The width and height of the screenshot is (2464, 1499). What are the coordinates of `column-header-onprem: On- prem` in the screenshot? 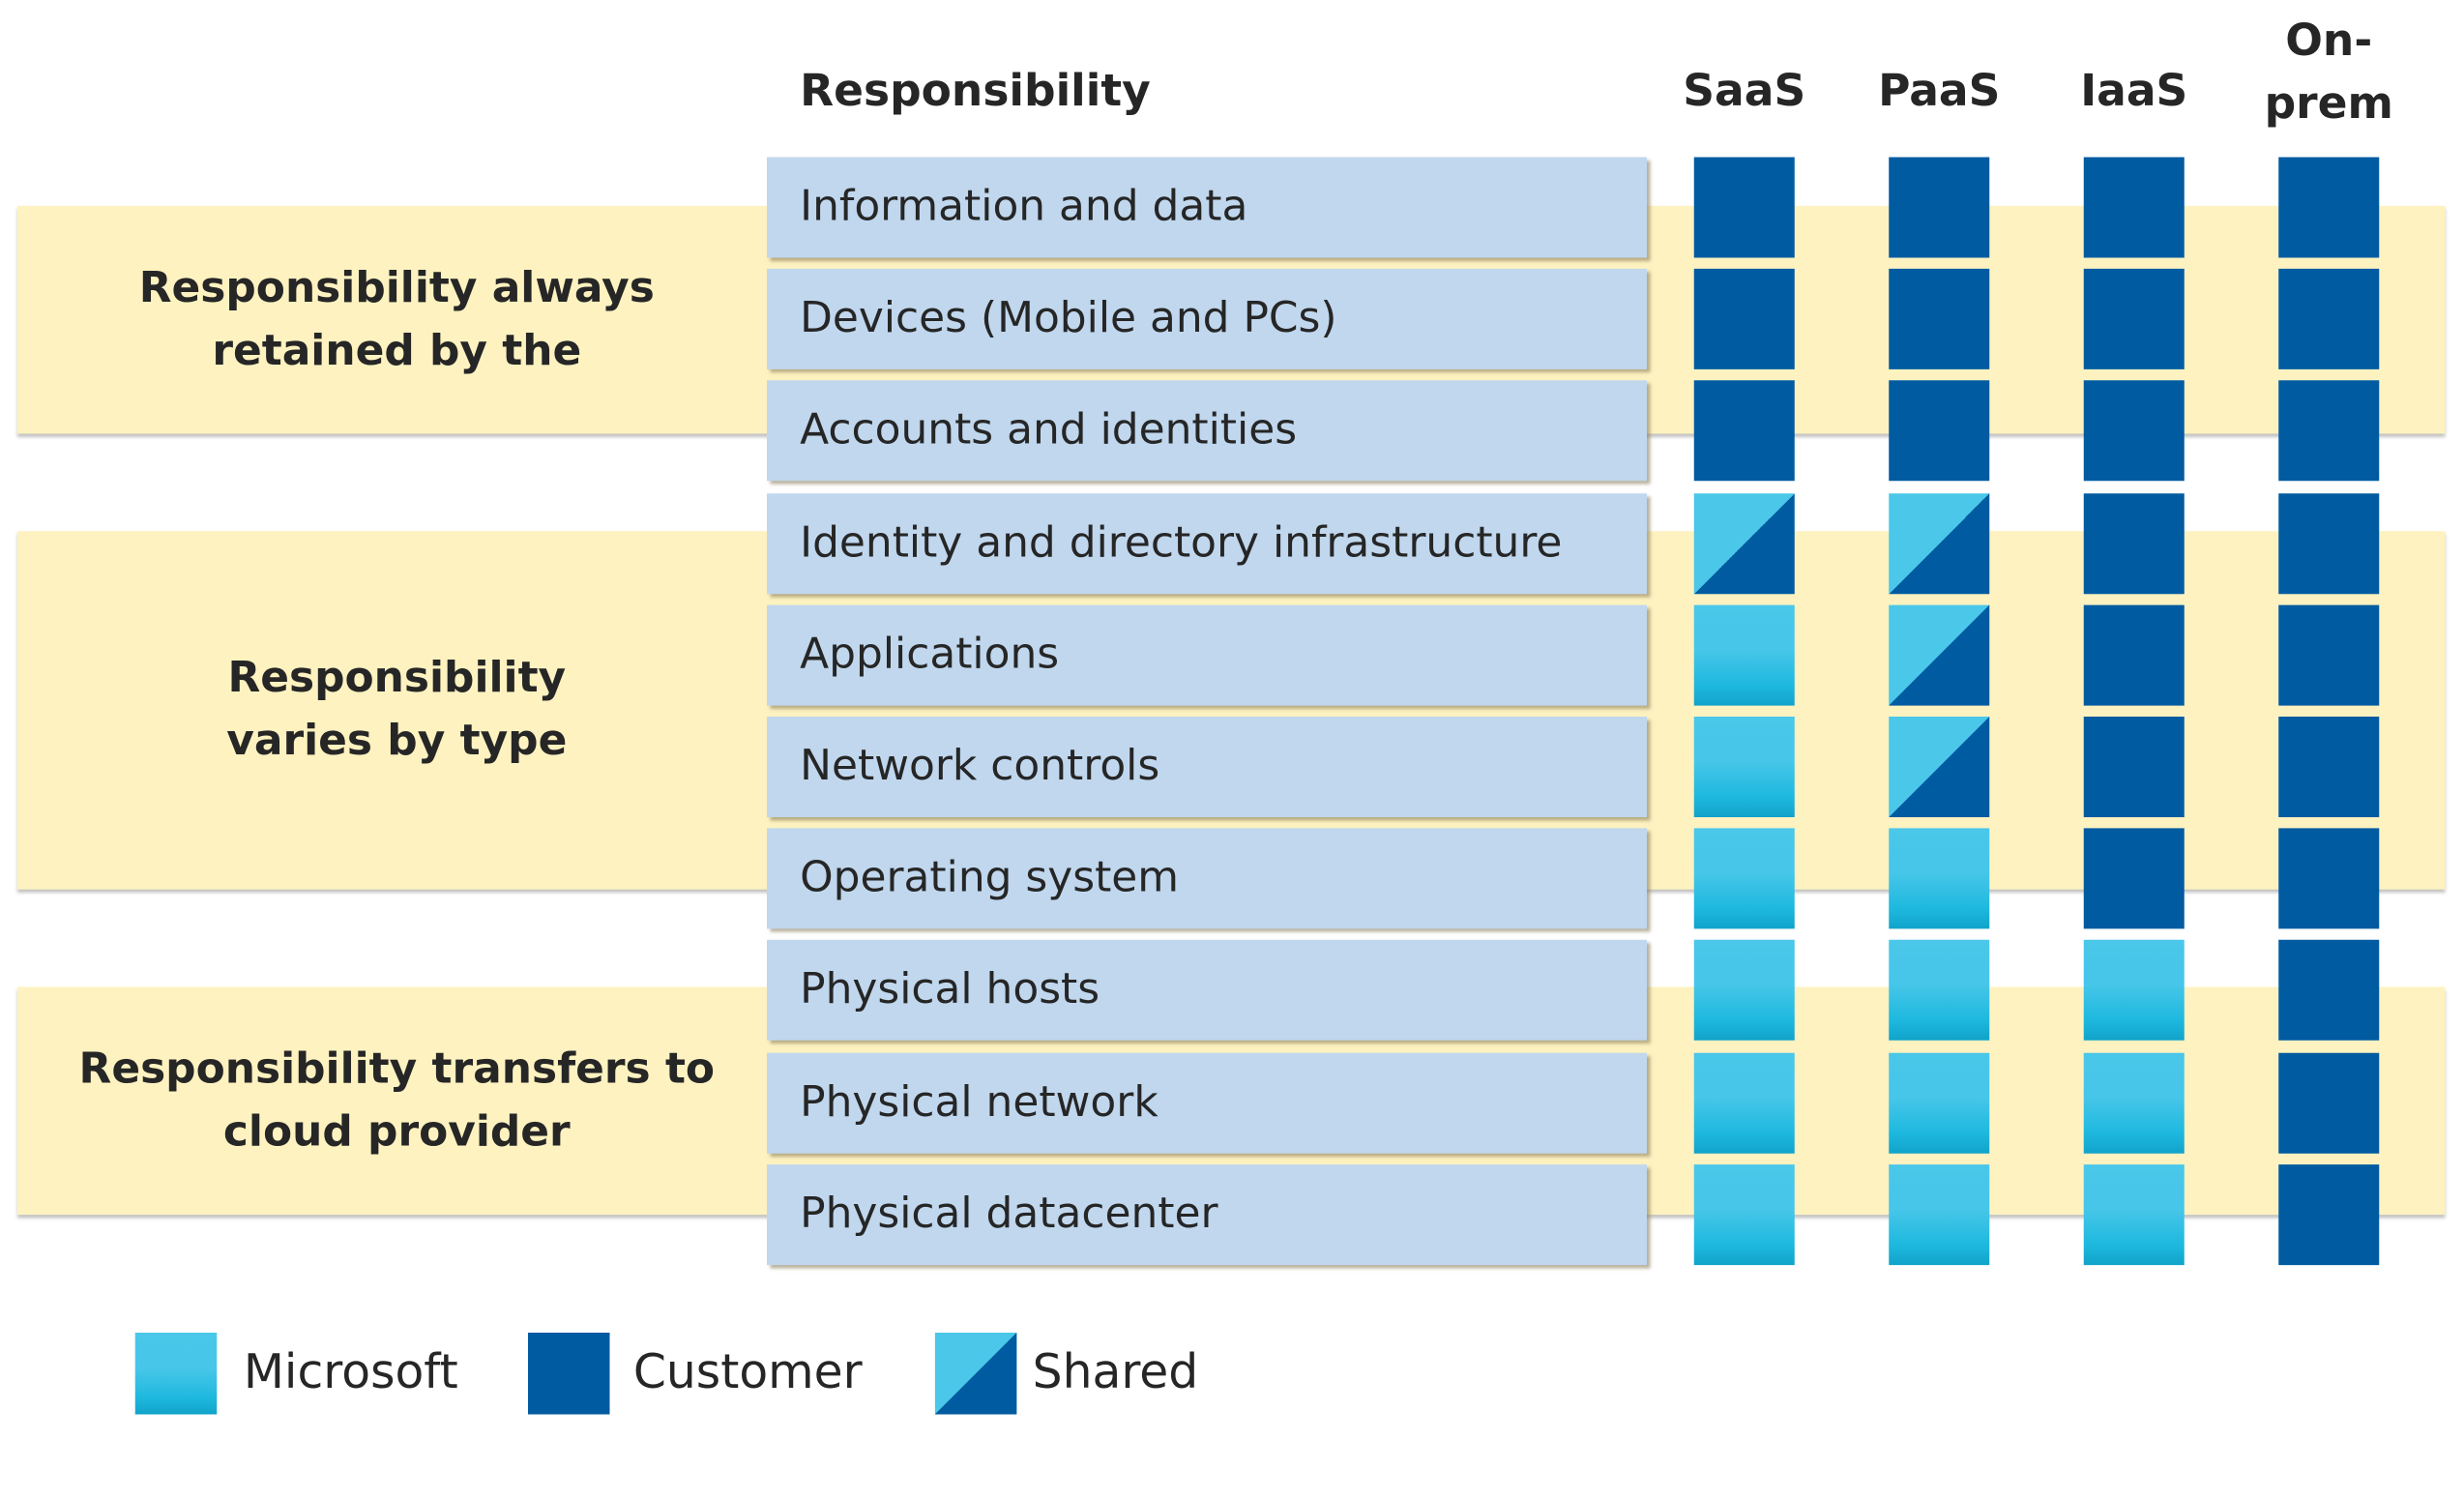 It's located at (2329, 72).